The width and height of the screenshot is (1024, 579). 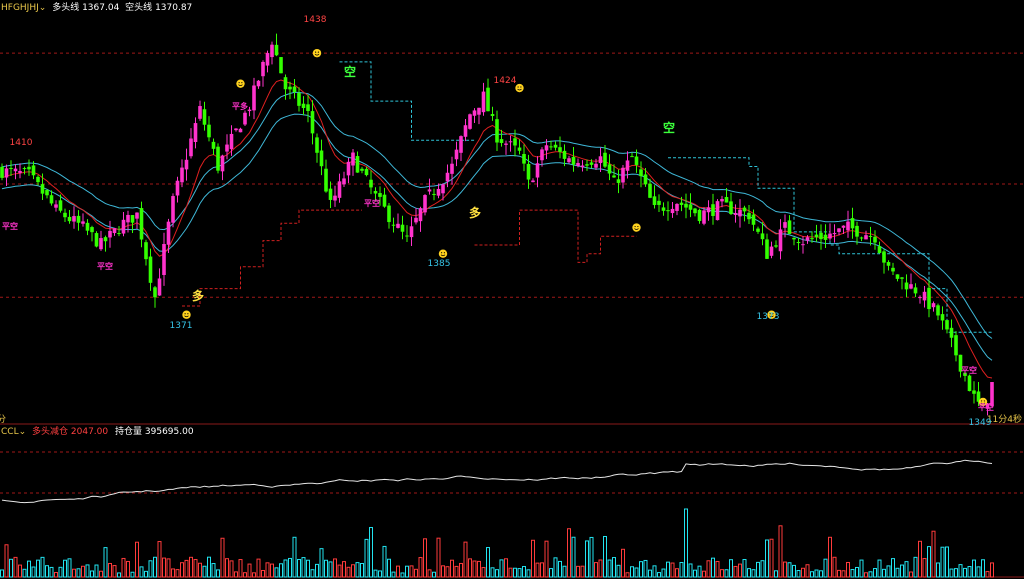 What do you see at coordinates (497, 481) in the screenshot?
I see `open-interest-path` at bounding box center [497, 481].